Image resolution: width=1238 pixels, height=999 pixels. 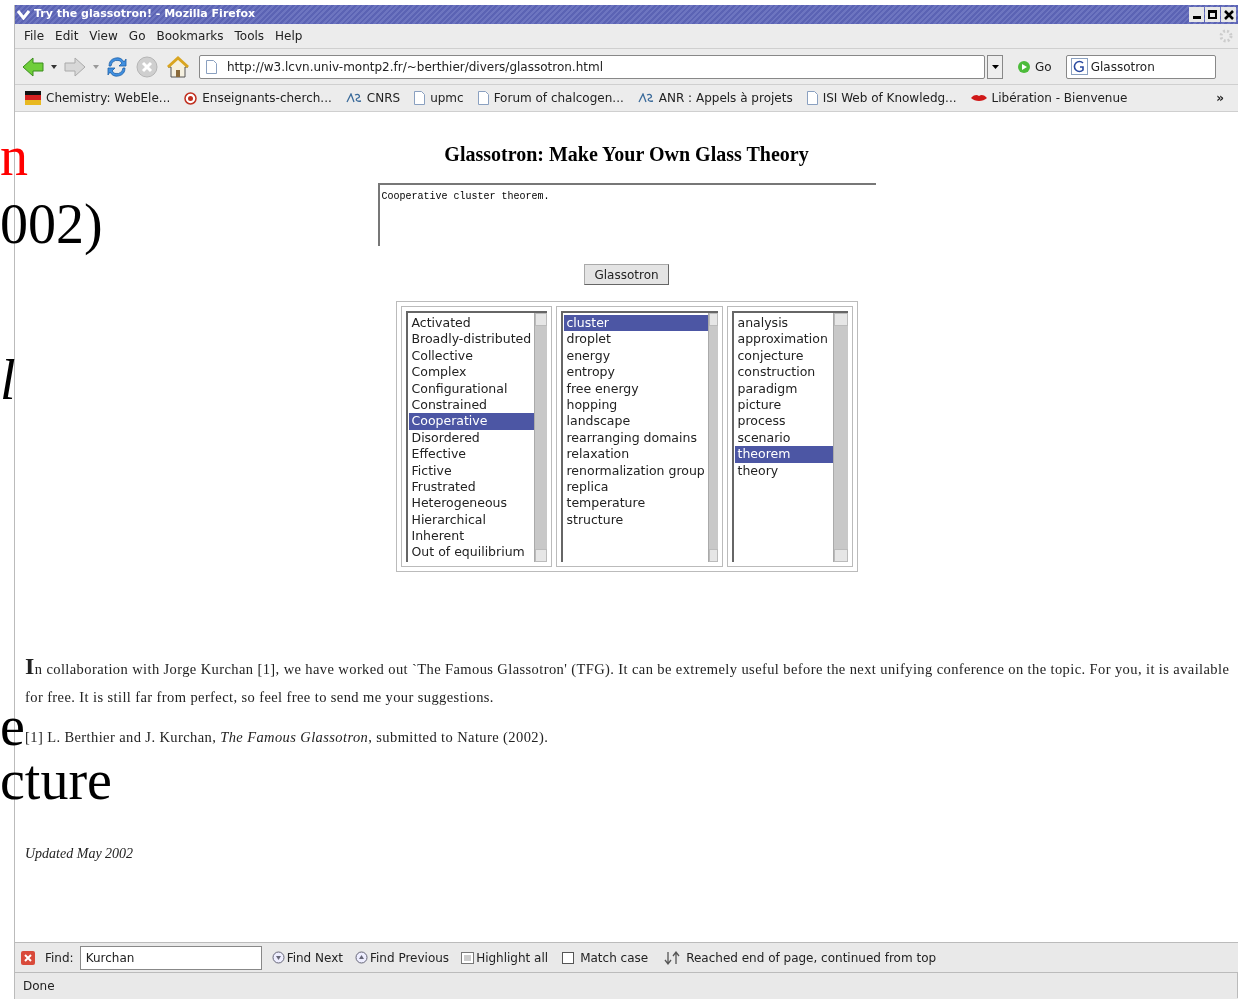 What do you see at coordinates (783, 339) in the screenshot?
I see `list-option: approximation` at bounding box center [783, 339].